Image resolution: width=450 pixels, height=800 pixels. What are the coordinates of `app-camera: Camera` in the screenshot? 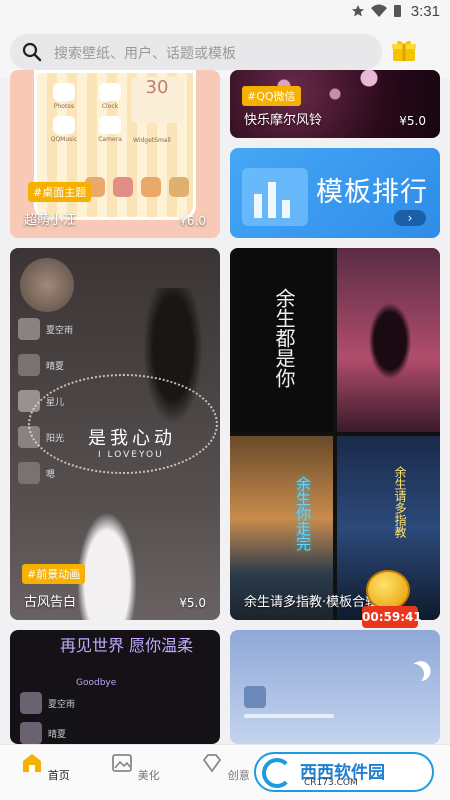 It's located at (110, 129).